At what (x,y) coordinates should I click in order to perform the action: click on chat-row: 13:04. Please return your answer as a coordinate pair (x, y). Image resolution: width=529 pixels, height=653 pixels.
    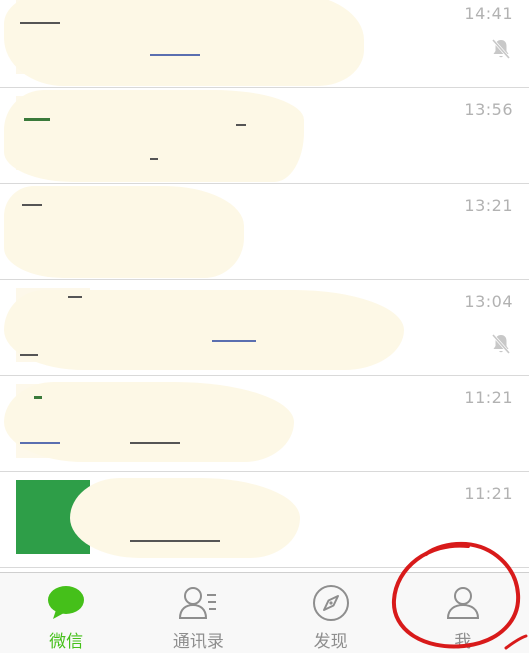
    Looking at the image, I should click on (264, 328).